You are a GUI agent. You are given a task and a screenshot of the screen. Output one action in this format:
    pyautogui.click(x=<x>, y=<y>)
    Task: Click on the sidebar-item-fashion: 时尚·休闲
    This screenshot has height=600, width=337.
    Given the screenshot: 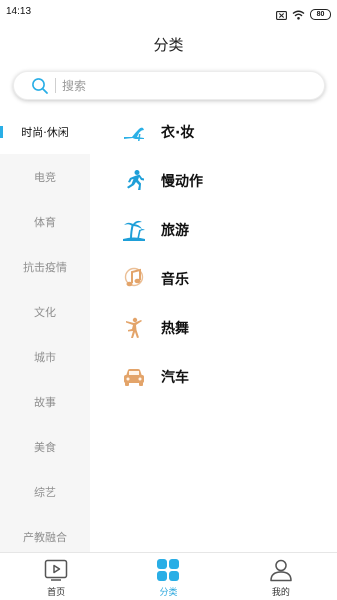 What is the action you would take?
    pyautogui.click(x=45, y=131)
    